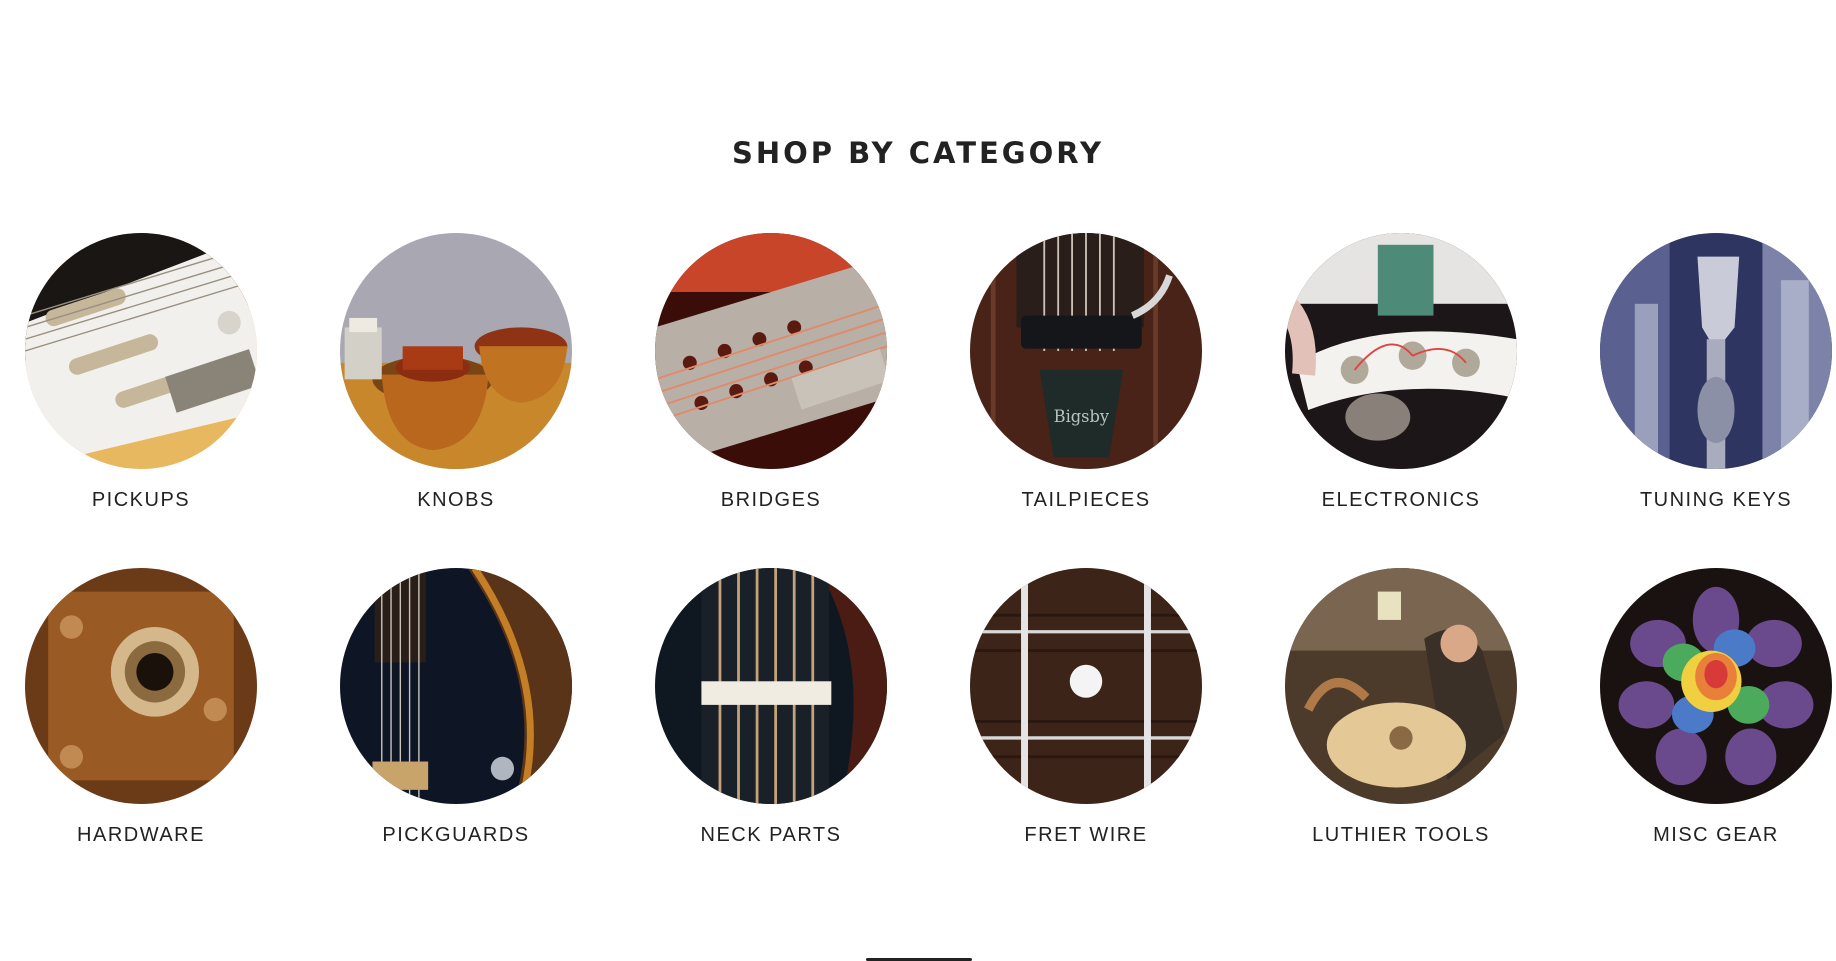 This screenshot has height=961, width=1836. I want to click on section-title: SHOP BY CATEGORY, so click(918, 153).